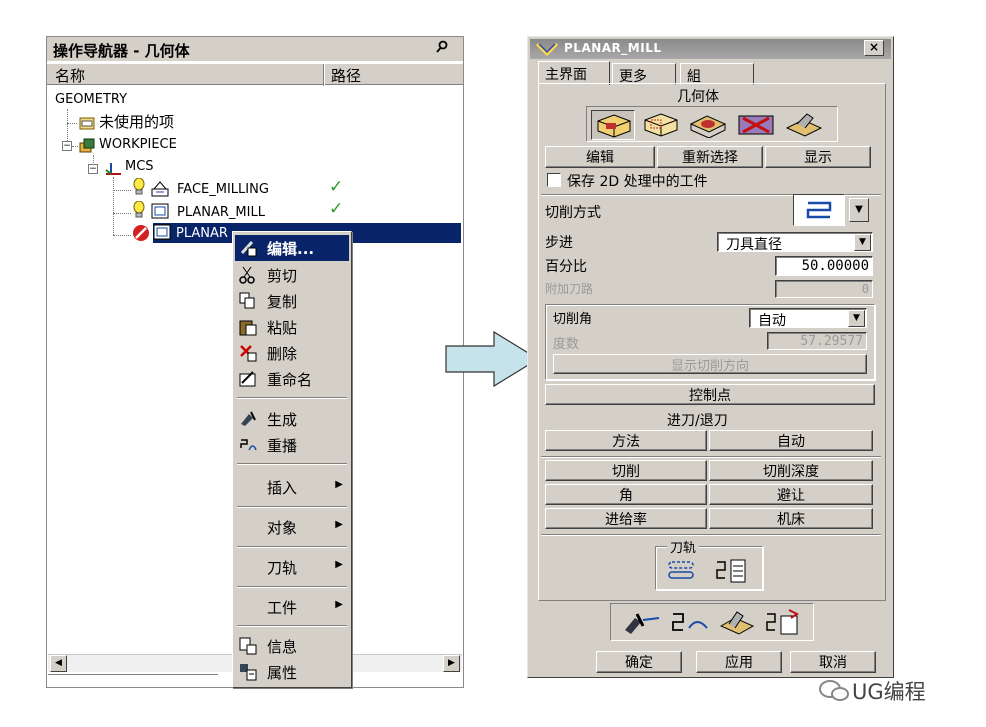 This screenshot has height=727, width=986. I want to click on menu-item-rename: 重命名, so click(292, 379).